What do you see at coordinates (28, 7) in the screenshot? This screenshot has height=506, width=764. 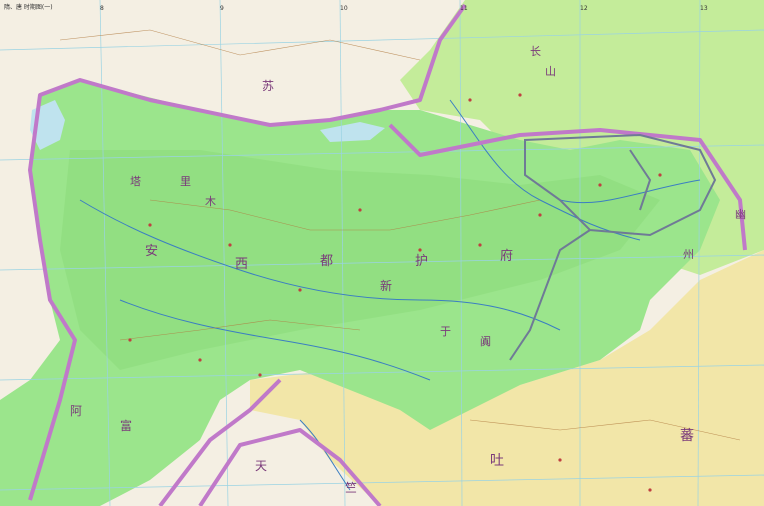 I see `map-title: 隋、唐 时期图(一)` at bounding box center [28, 7].